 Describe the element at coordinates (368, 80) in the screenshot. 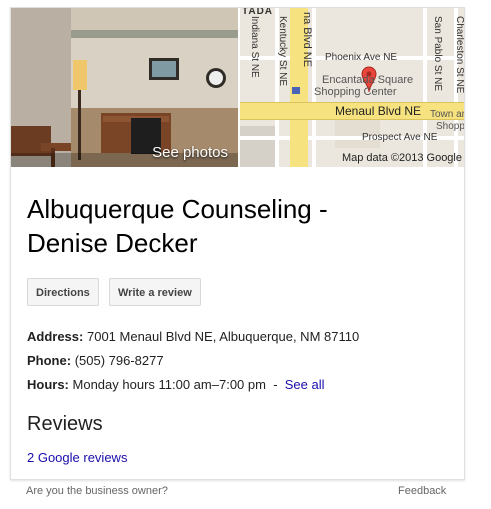

I see `map-place-encantada-1: Encantada Square` at that location.